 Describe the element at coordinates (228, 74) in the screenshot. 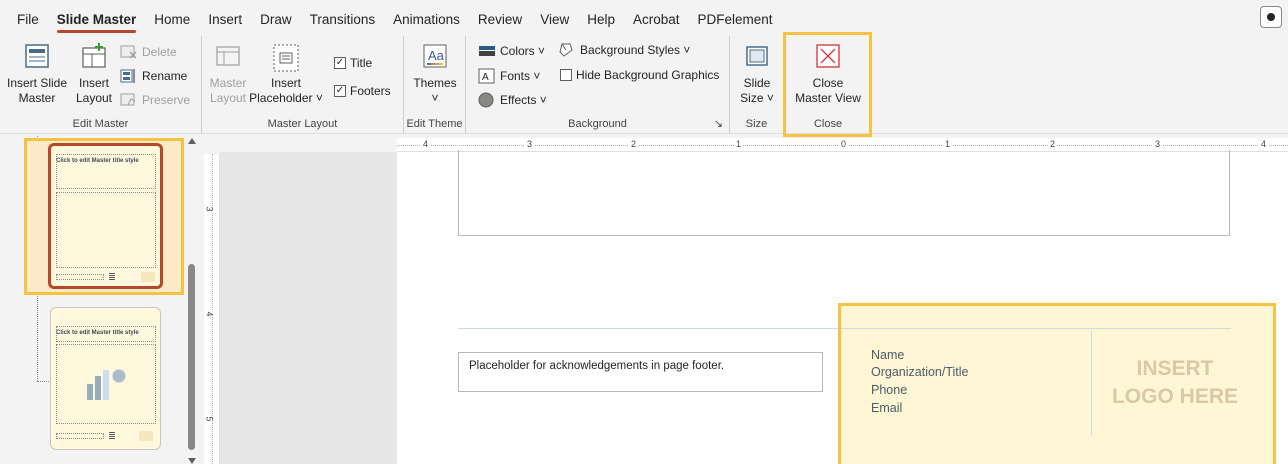

I see `master-layout-button: Master Layout` at that location.